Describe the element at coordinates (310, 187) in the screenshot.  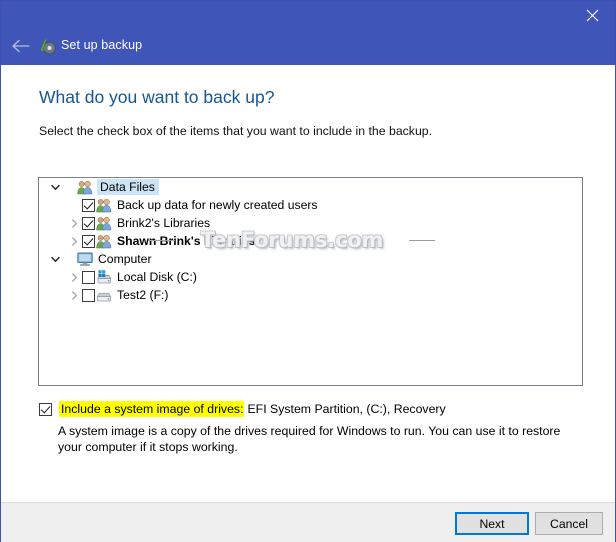
I see `tree-row: Data Files` at that location.